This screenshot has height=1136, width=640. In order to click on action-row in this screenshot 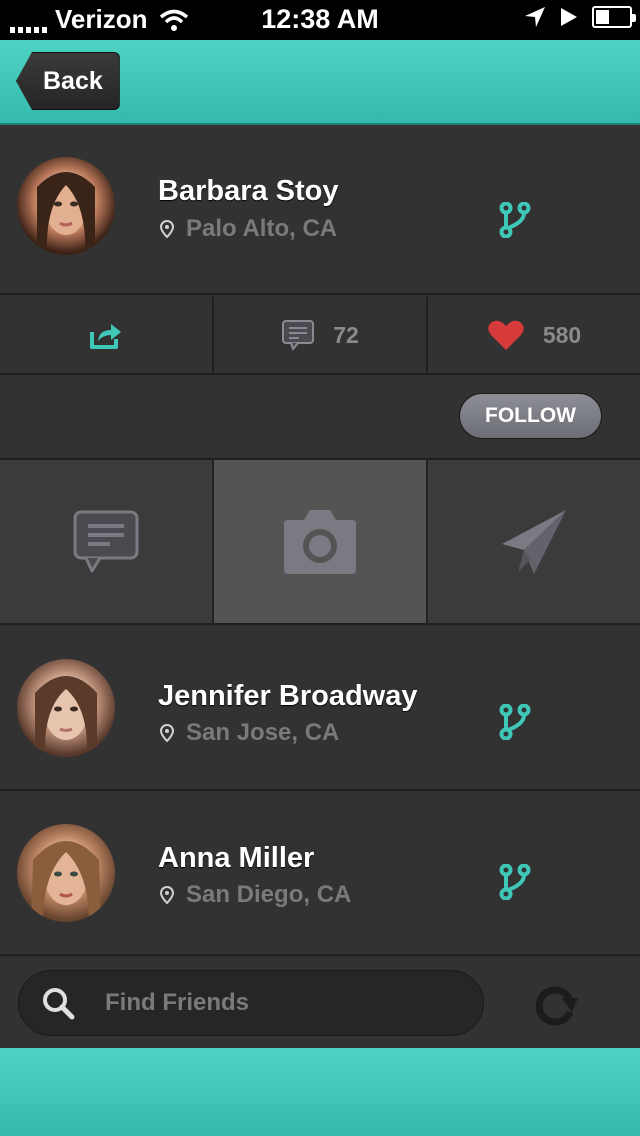, I will do `click(320, 542)`.